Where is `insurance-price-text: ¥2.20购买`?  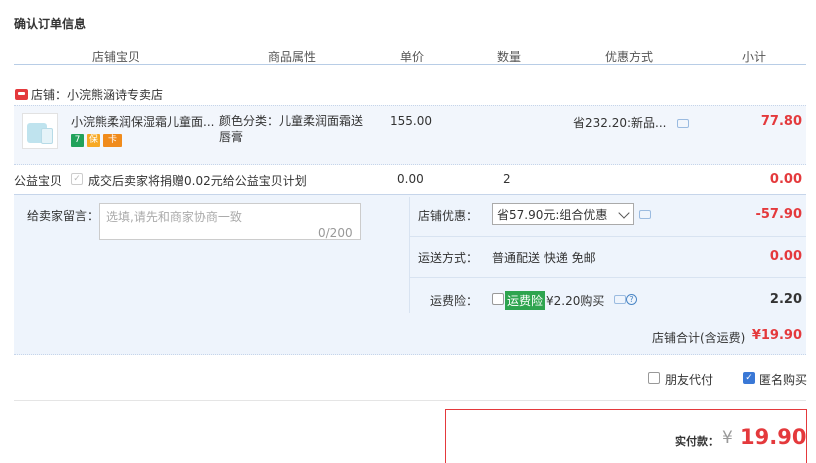 insurance-price-text: ¥2.20购买 is located at coordinates (575, 301).